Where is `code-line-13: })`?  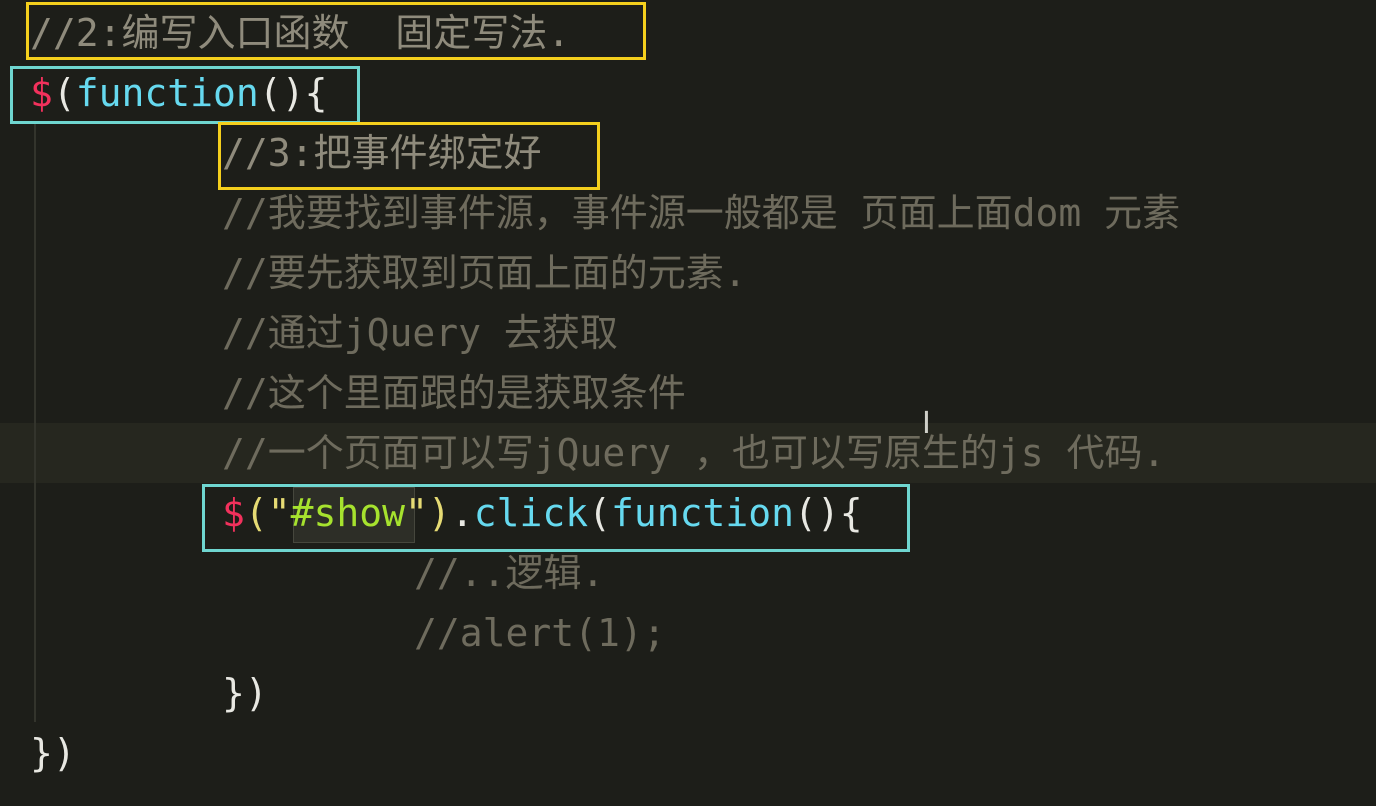 code-line-13: }) is located at coordinates (53, 753).